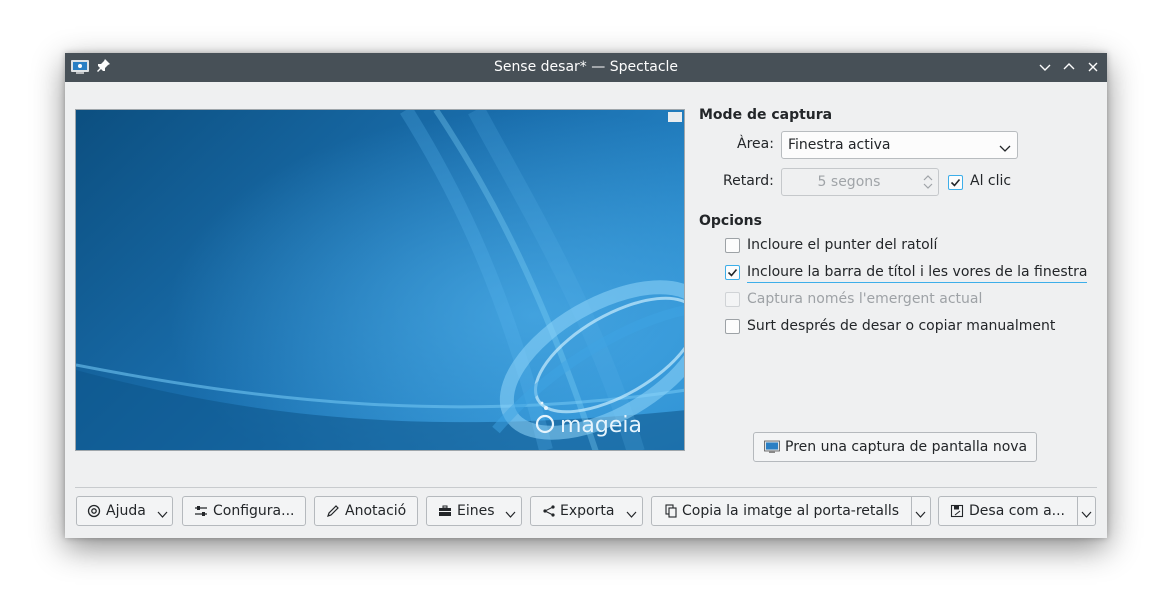 Image resolution: width=1172 pixels, height=615 pixels. What do you see at coordinates (899, 145) in the screenshot?
I see `area-combobox: Finestra activa` at bounding box center [899, 145].